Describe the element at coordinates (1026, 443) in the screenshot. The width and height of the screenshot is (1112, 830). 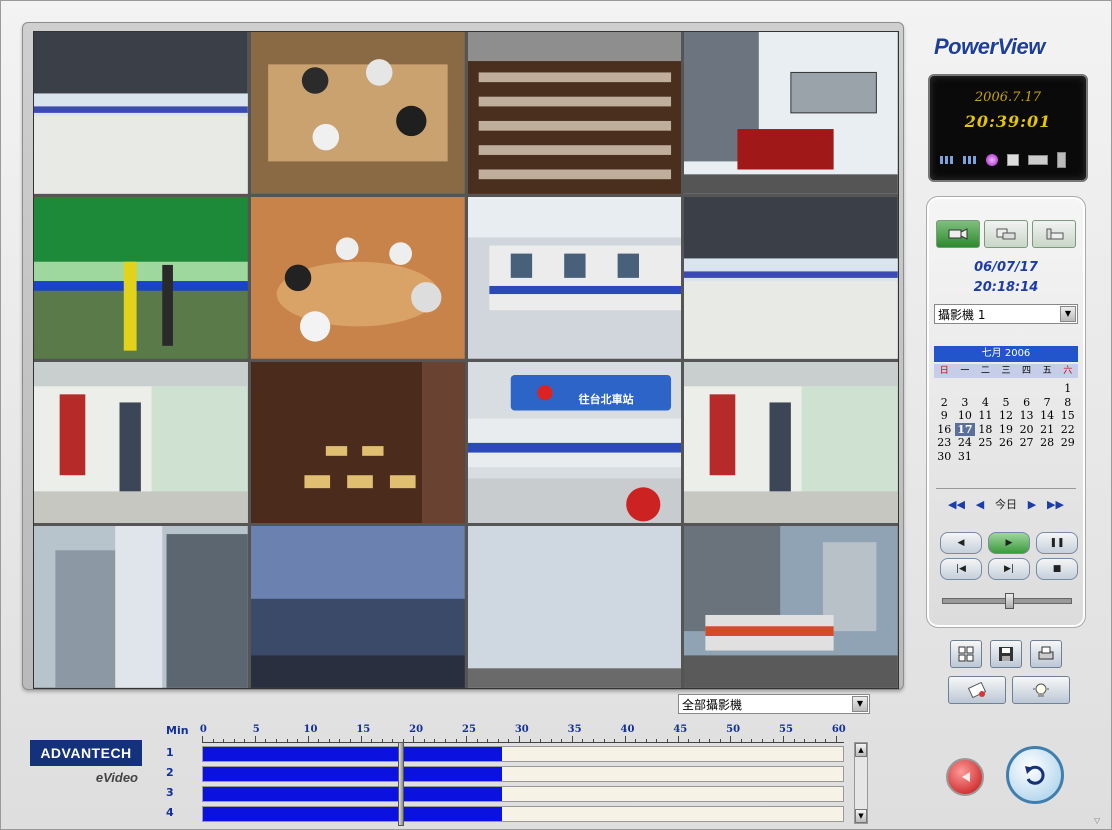
I see `calendar-day: 27` at that location.